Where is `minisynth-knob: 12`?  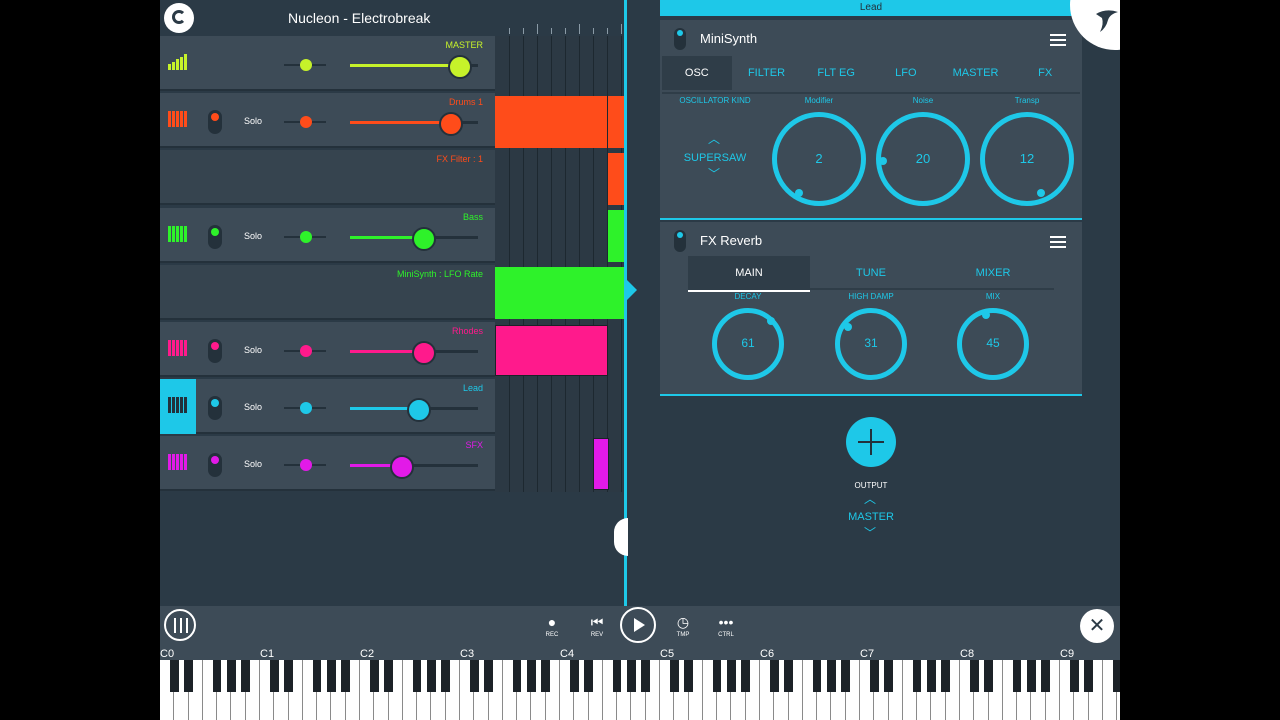
minisynth-knob: 12 is located at coordinates (1027, 159).